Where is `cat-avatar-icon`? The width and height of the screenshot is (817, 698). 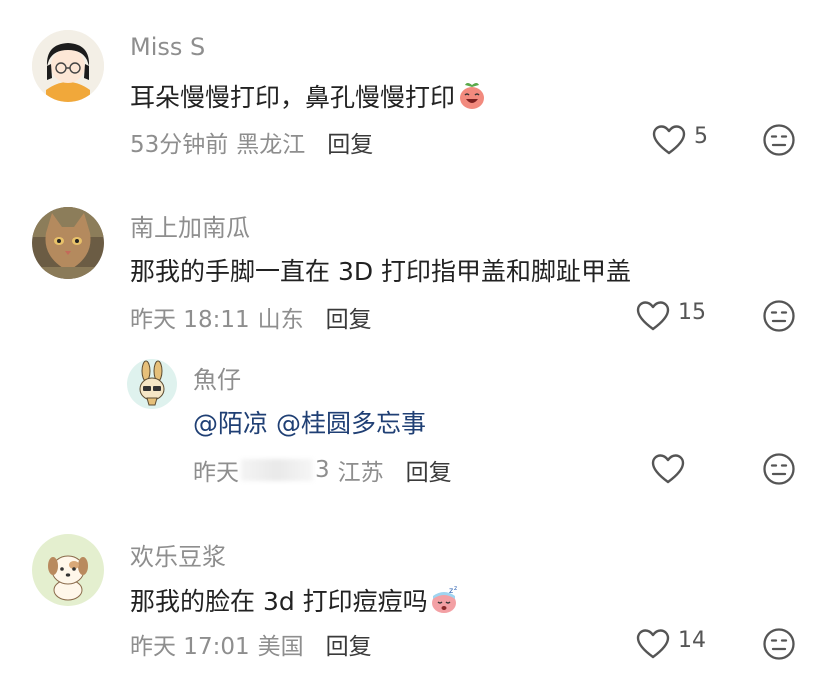
cat-avatar-icon is located at coordinates (68, 243).